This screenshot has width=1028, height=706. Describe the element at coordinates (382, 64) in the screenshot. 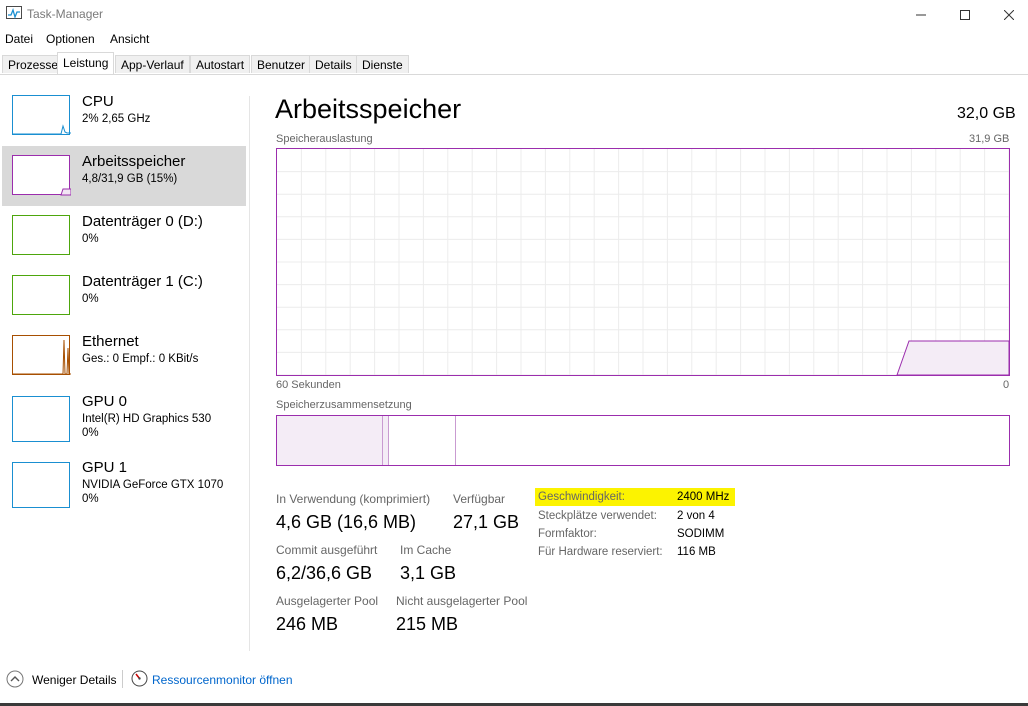

I see `tab-dienste: Dienste` at that location.